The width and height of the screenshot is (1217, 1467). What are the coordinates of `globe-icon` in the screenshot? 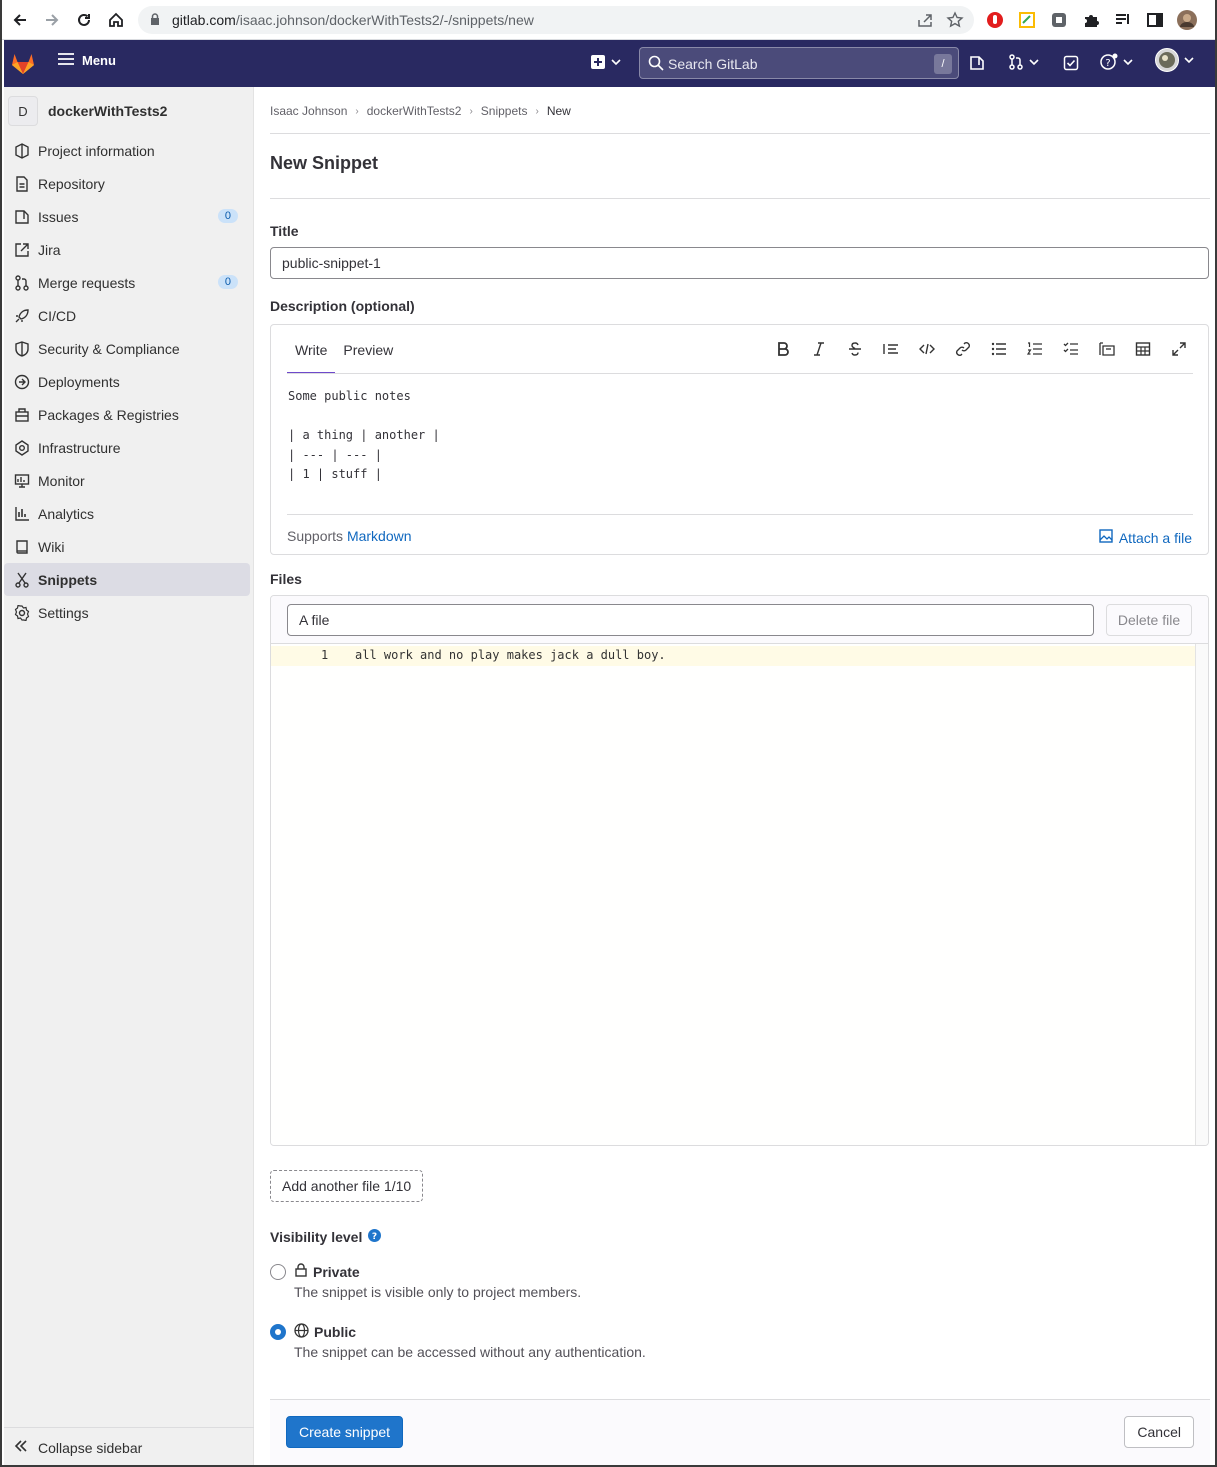 It's located at (301, 1332).